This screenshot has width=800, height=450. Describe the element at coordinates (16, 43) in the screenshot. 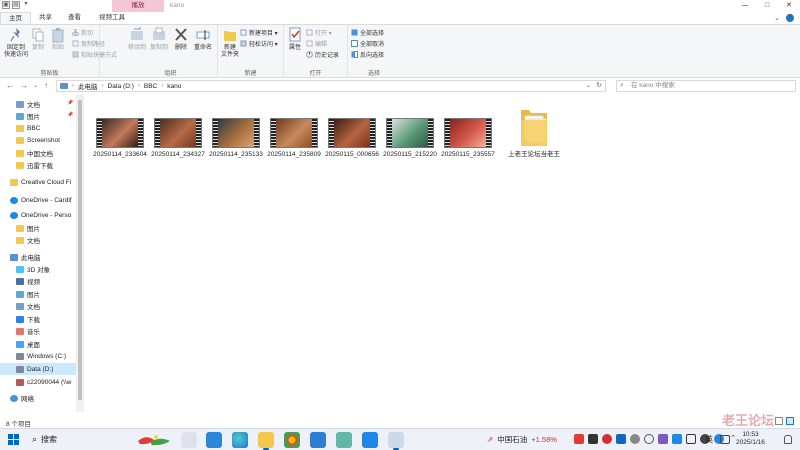

I see `pin-quick-access-button: 固定到 快速访问` at that location.